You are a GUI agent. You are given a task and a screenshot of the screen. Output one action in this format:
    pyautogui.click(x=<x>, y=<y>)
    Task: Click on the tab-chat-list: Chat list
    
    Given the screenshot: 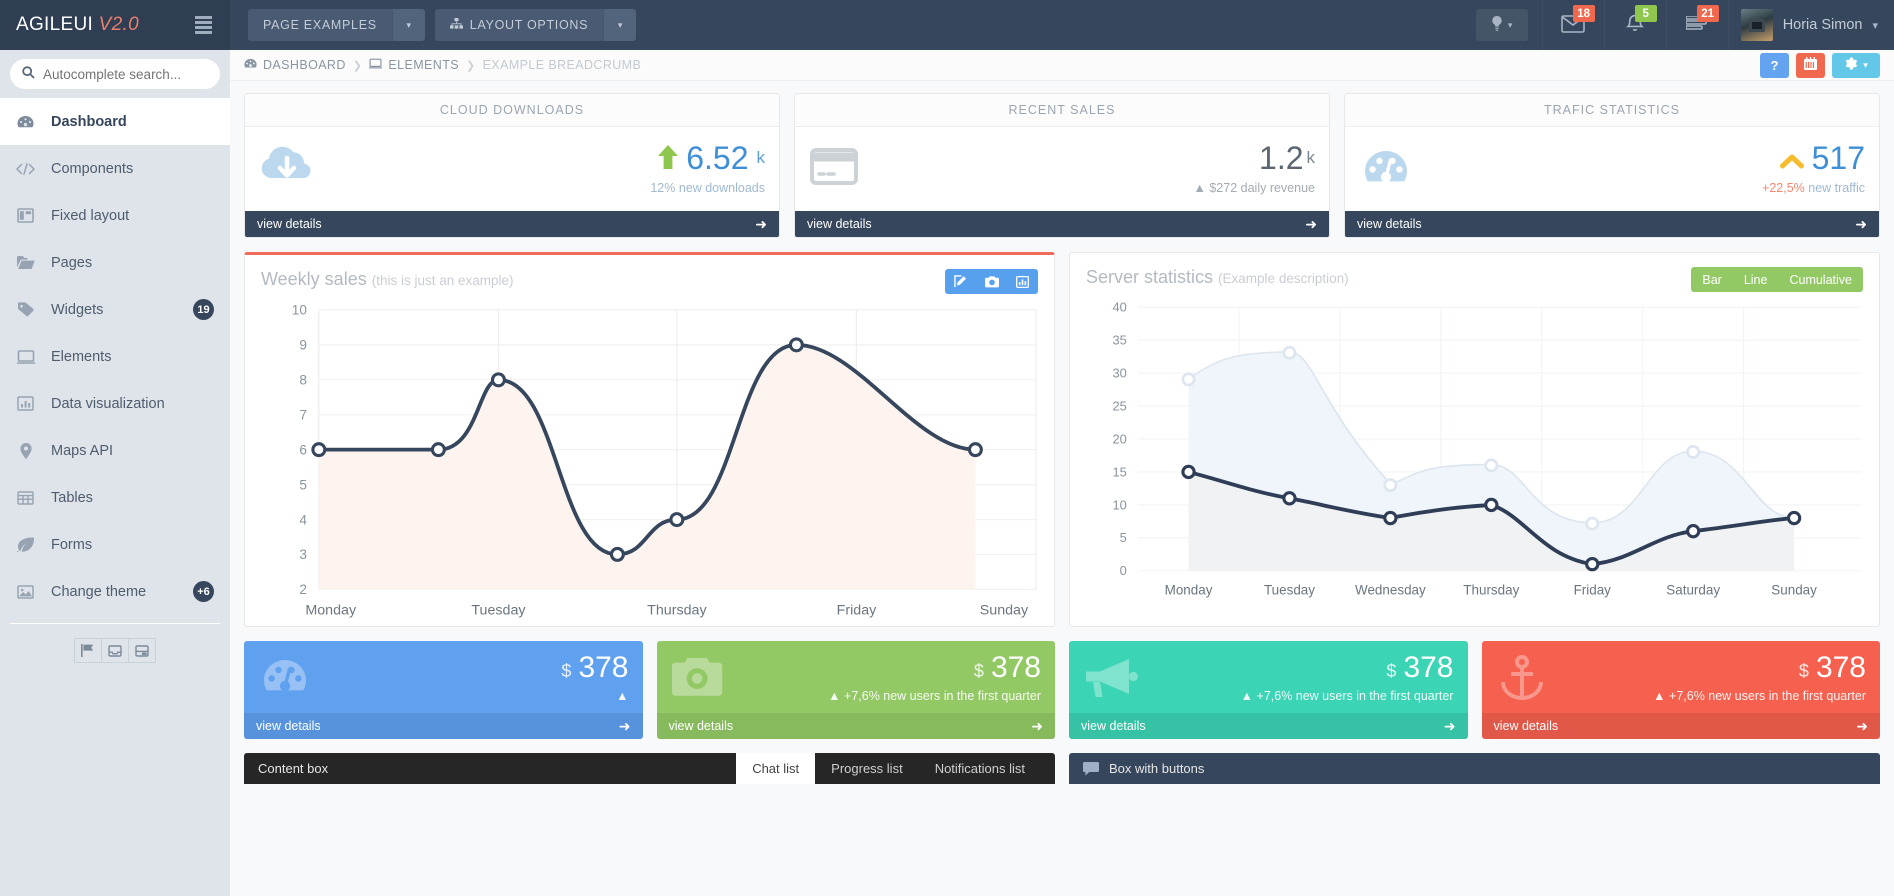 What is the action you would take?
    pyautogui.click(x=776, y=768)
    